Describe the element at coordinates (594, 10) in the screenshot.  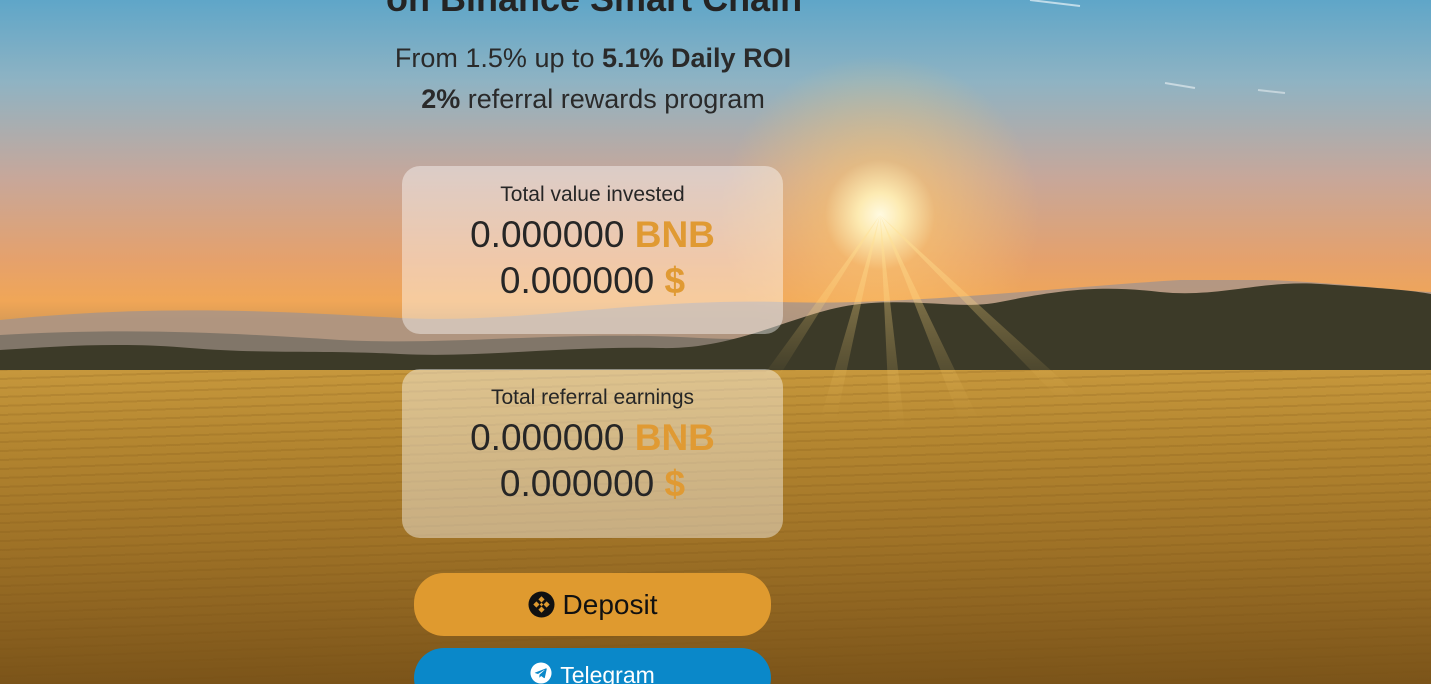
I see `page-headline: on Binance Smart Chain` at that location.